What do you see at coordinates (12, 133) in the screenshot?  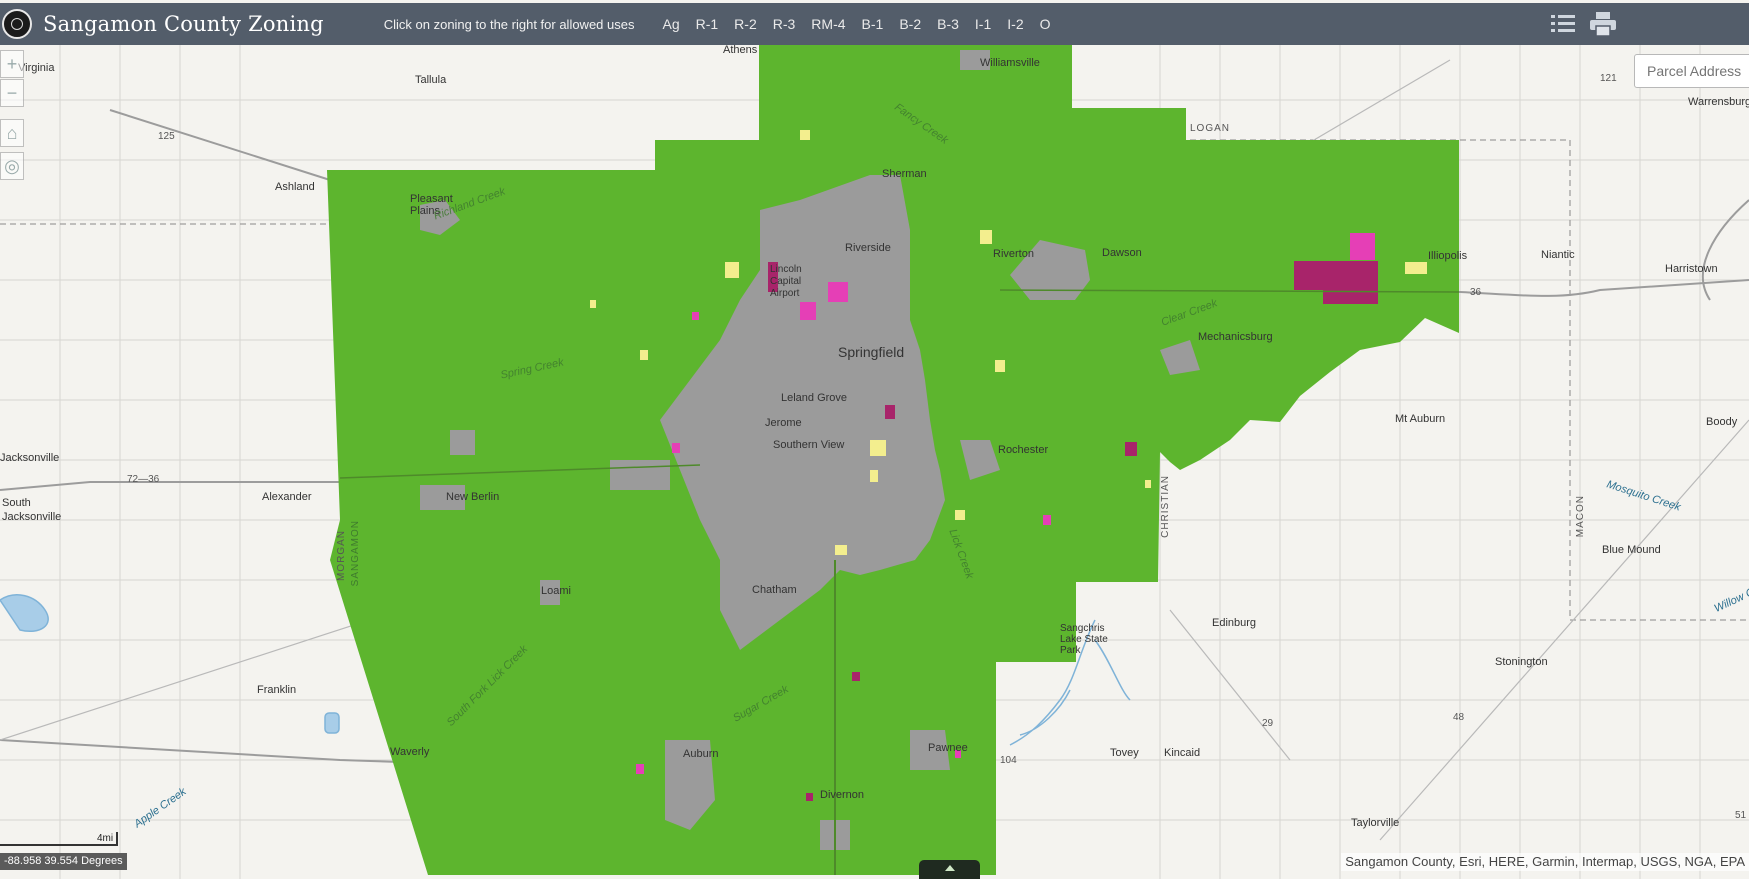 I see `home-icon: ⌂` at bounding box center [12, 133].